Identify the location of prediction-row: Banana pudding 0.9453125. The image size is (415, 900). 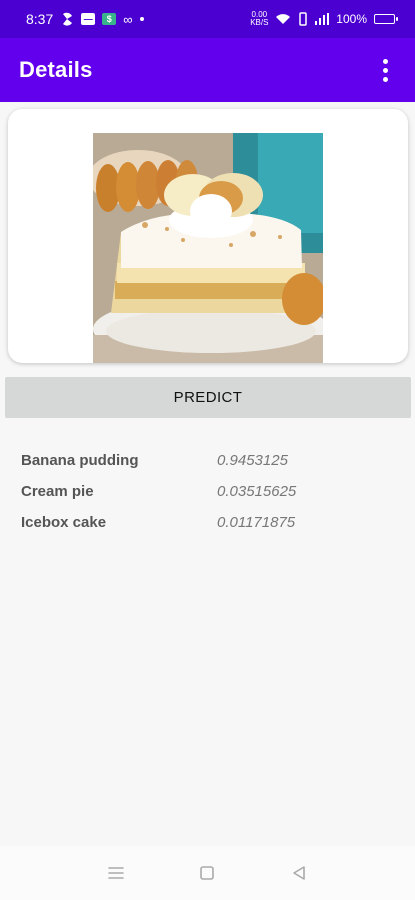
(211, 460).